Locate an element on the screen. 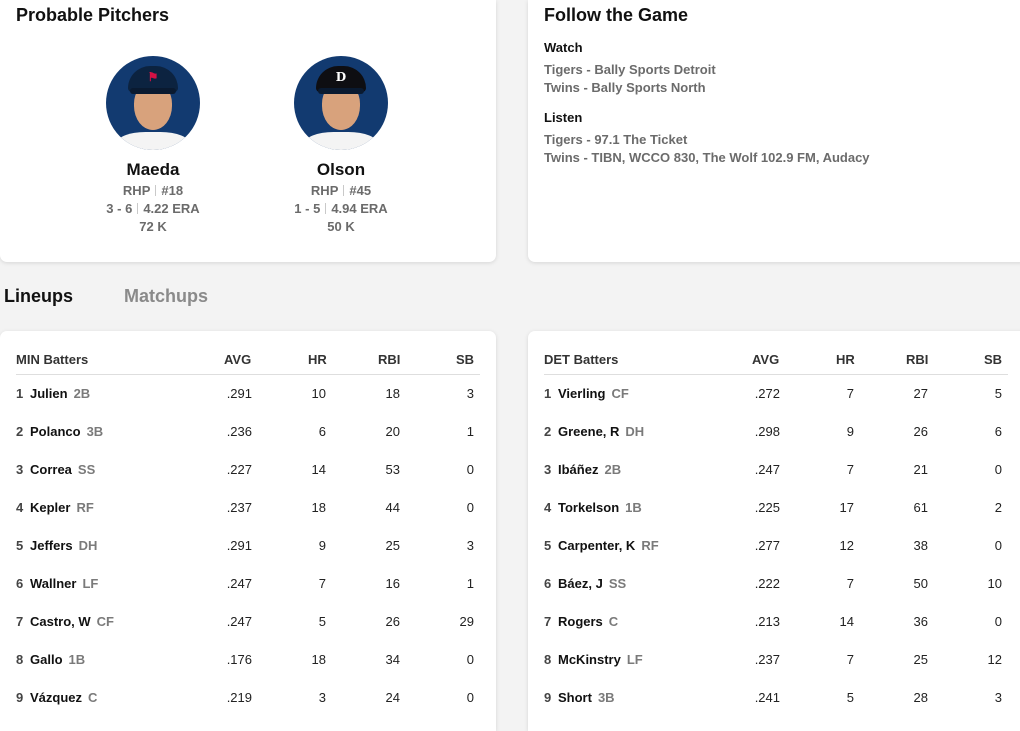 This screenshot has width=1020, height=731. batter-name: Carpenter, K is located at coordinates (596, 545).